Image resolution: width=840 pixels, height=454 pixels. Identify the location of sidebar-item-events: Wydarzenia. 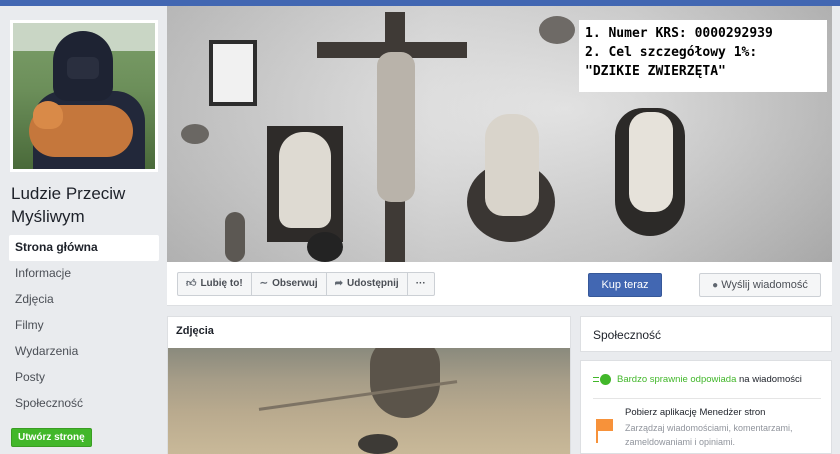
(84, 352).